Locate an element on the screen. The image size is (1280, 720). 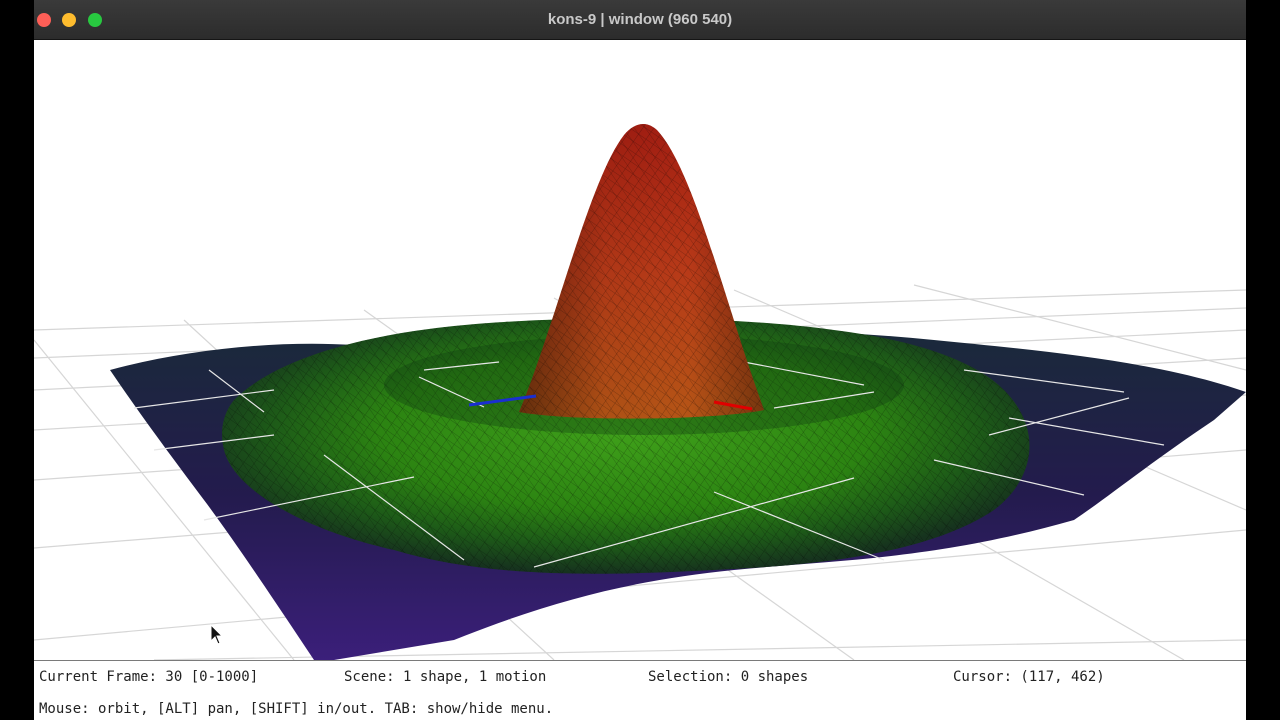
cursor-readout: Cursor: (117, 462) is located at coordinates (1029, 677).